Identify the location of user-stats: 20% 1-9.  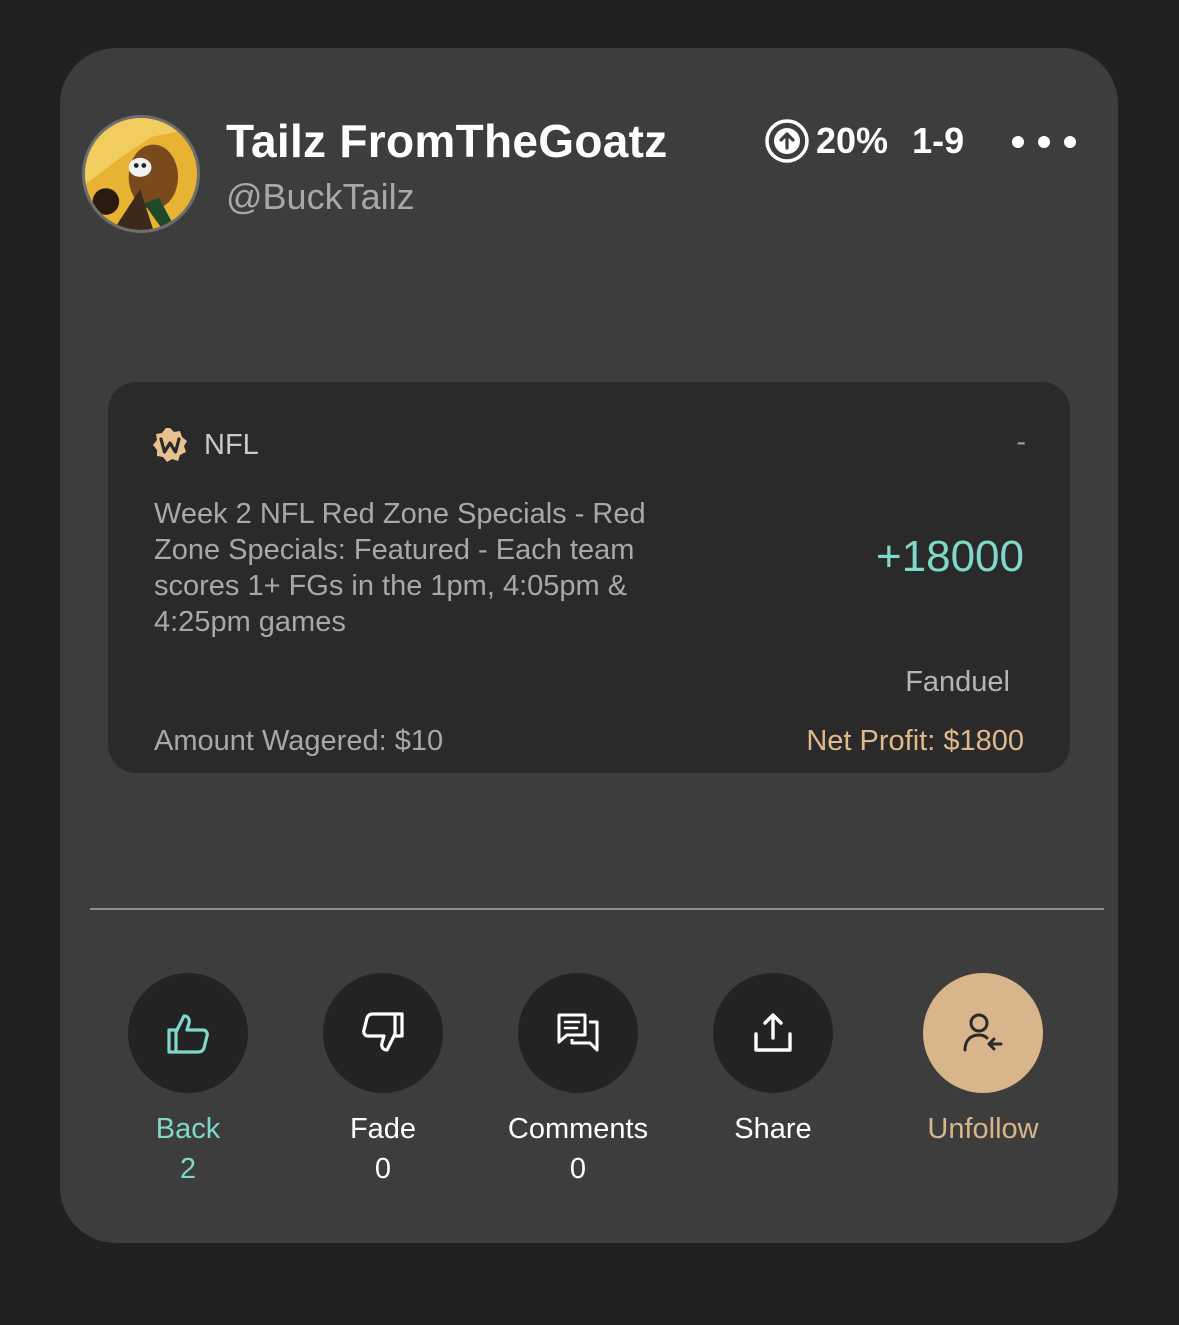
(864, 141).